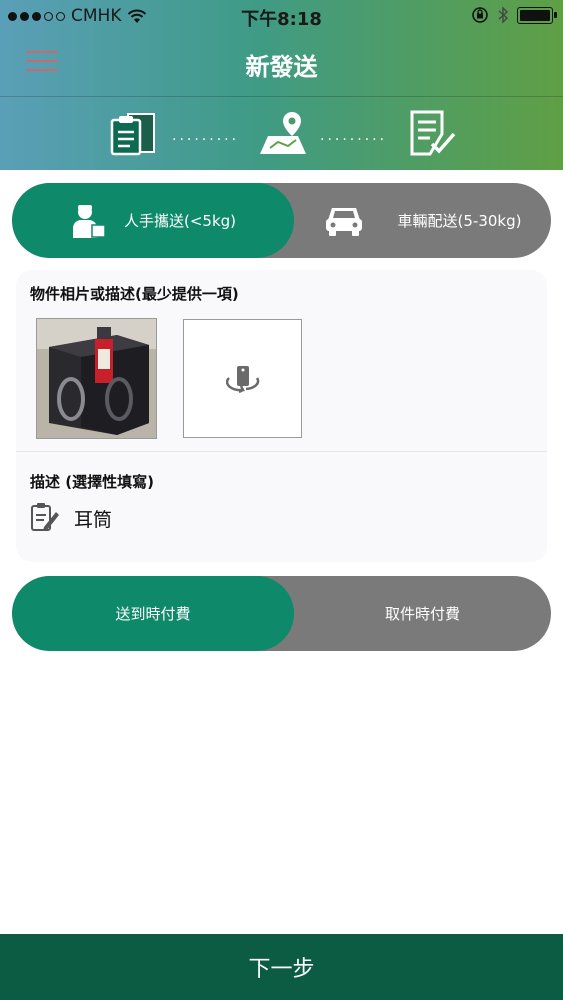 The height and width of the screenshot is (1000, 563). I want to click on add-photo-button, so click(242, 378).